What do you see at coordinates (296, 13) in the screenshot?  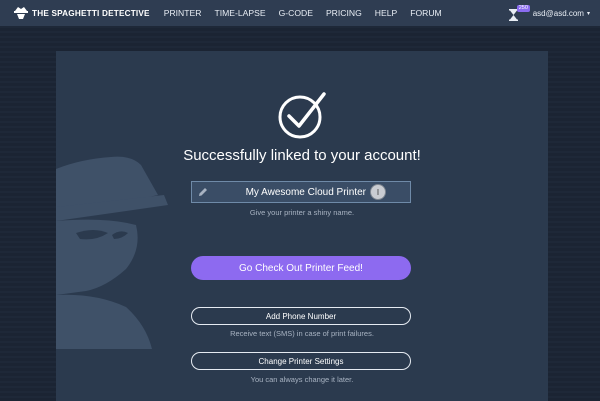 I see `nav-link-g-code: G-CODE` at bounding box center [296, 13].